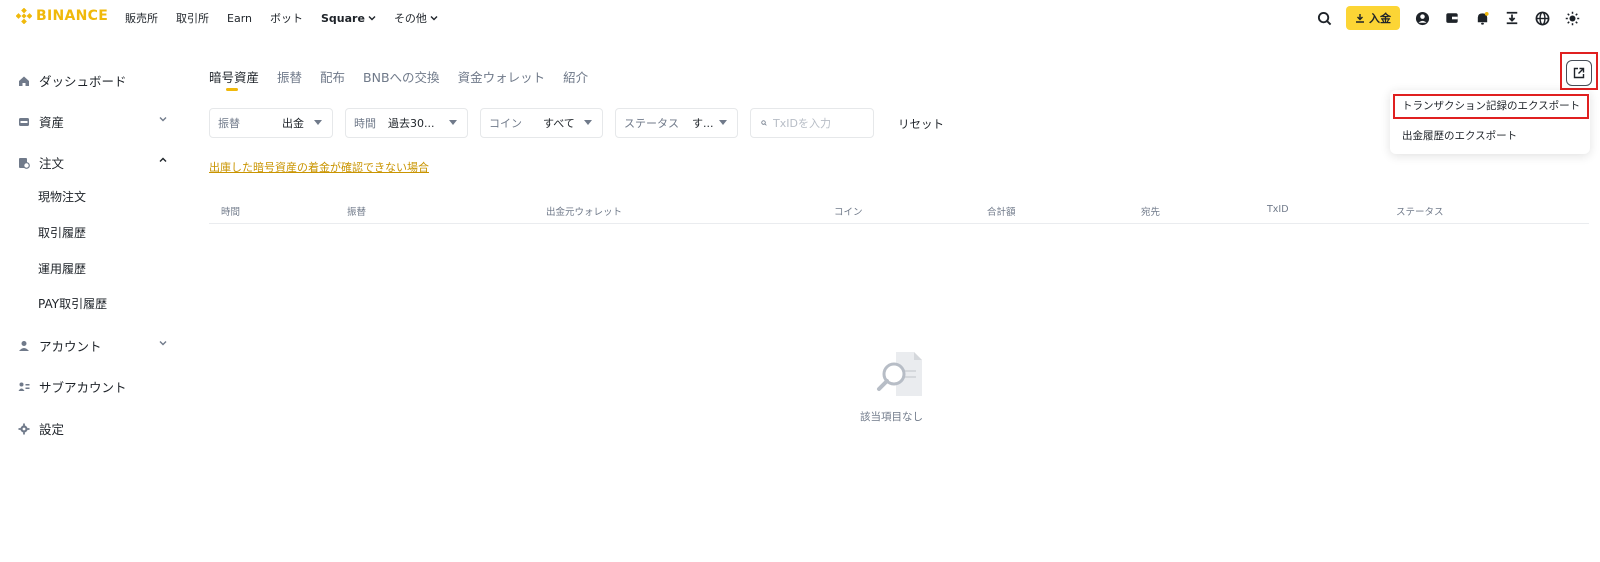 The width and height of the screenshot is (1600, 562). I want to click on sidebar-item-label: サブアカウント, so click(83, 387).